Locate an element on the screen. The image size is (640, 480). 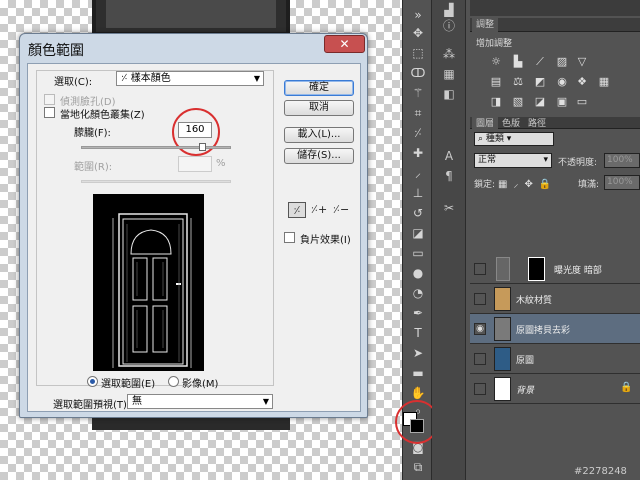
marquee-tool-icon: ⬚ is located at coordinates (418, 53).